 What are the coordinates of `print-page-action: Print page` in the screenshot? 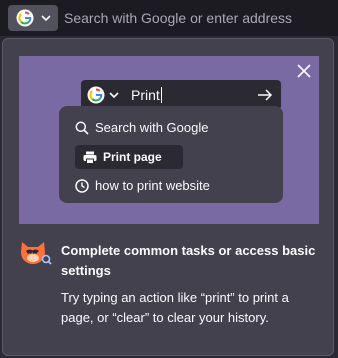 It's located at (129, 157).